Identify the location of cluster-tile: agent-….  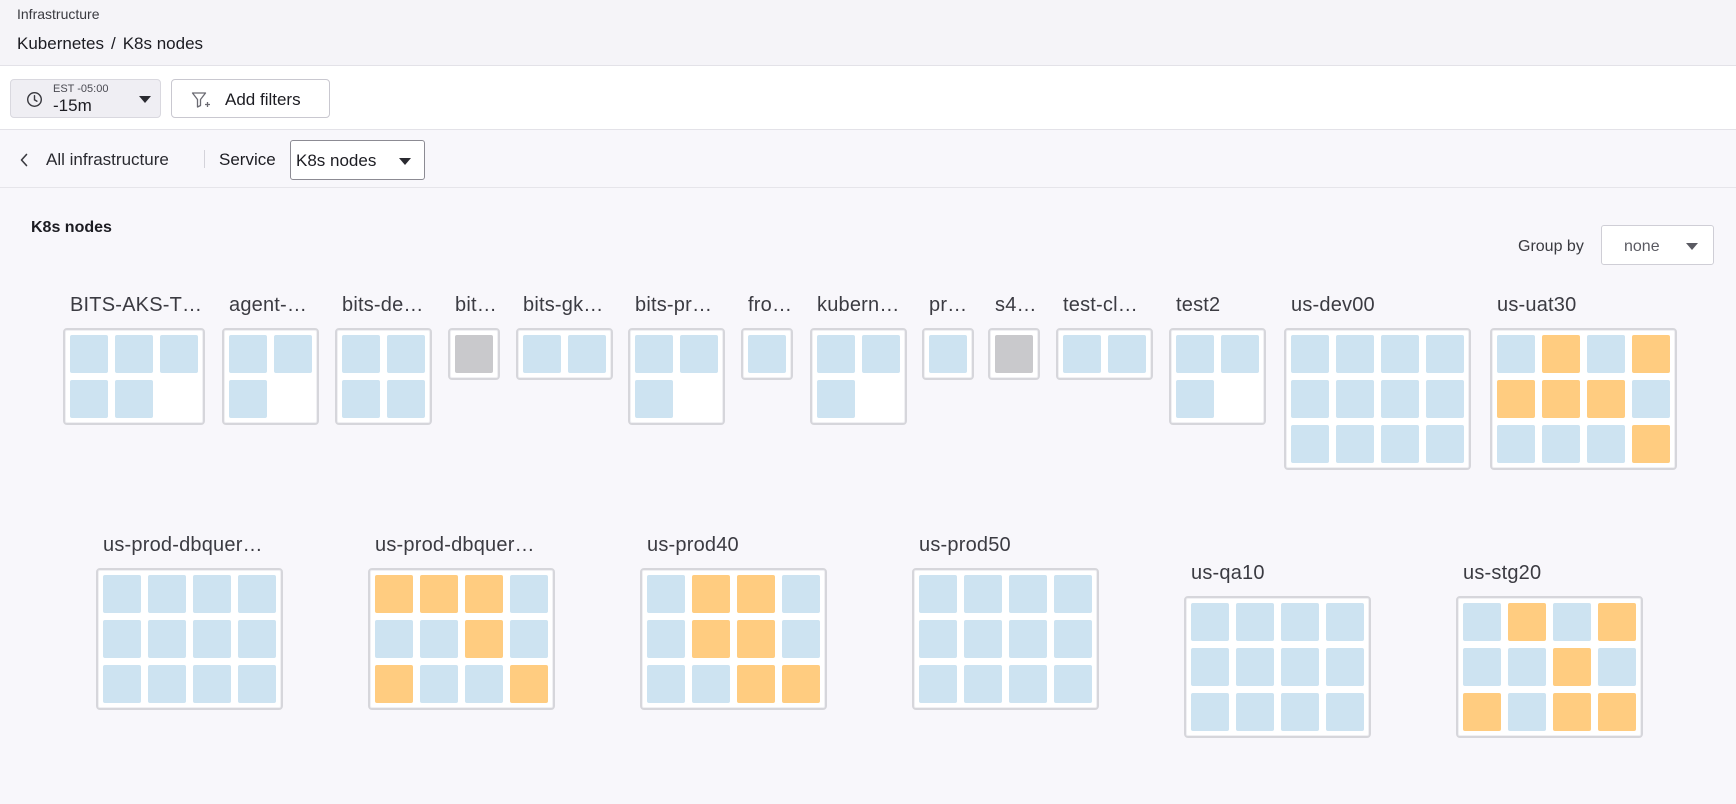
(270, 359).